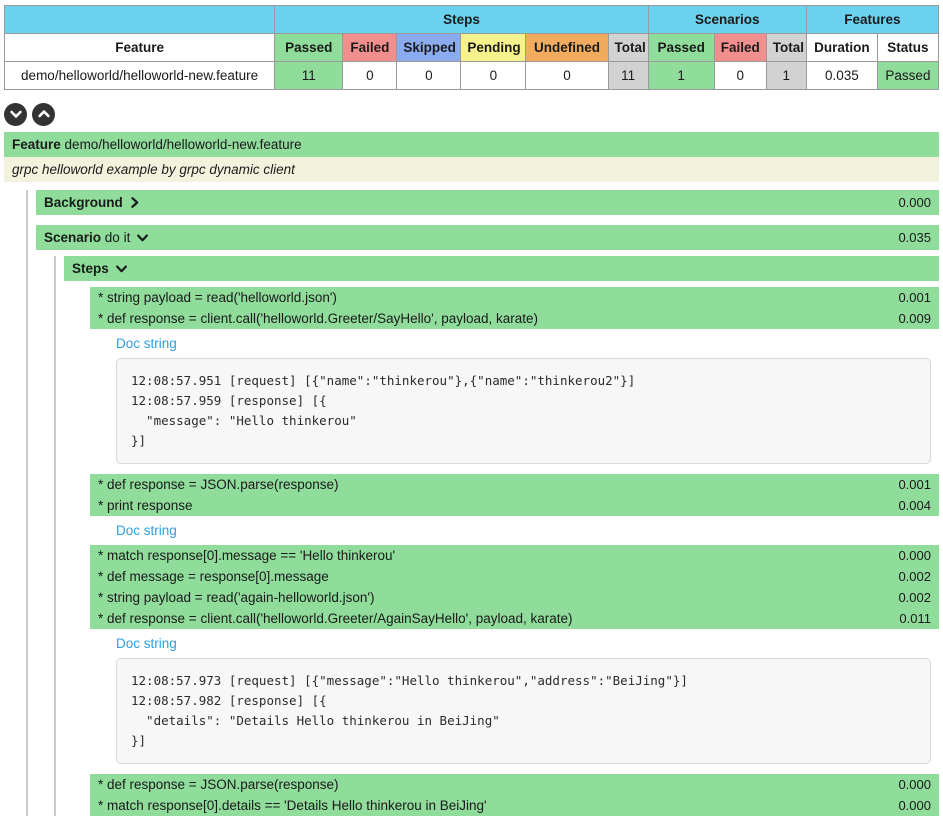  I want to click on group-header-blank, so click(139, 19).